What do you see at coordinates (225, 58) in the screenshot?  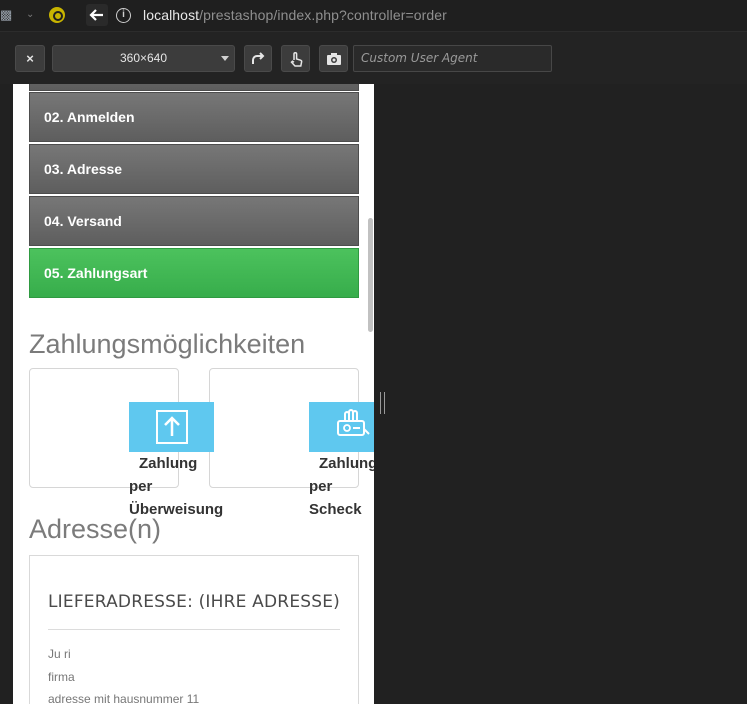 I see `chevron-down-icon` at bounding box center [225, 58].